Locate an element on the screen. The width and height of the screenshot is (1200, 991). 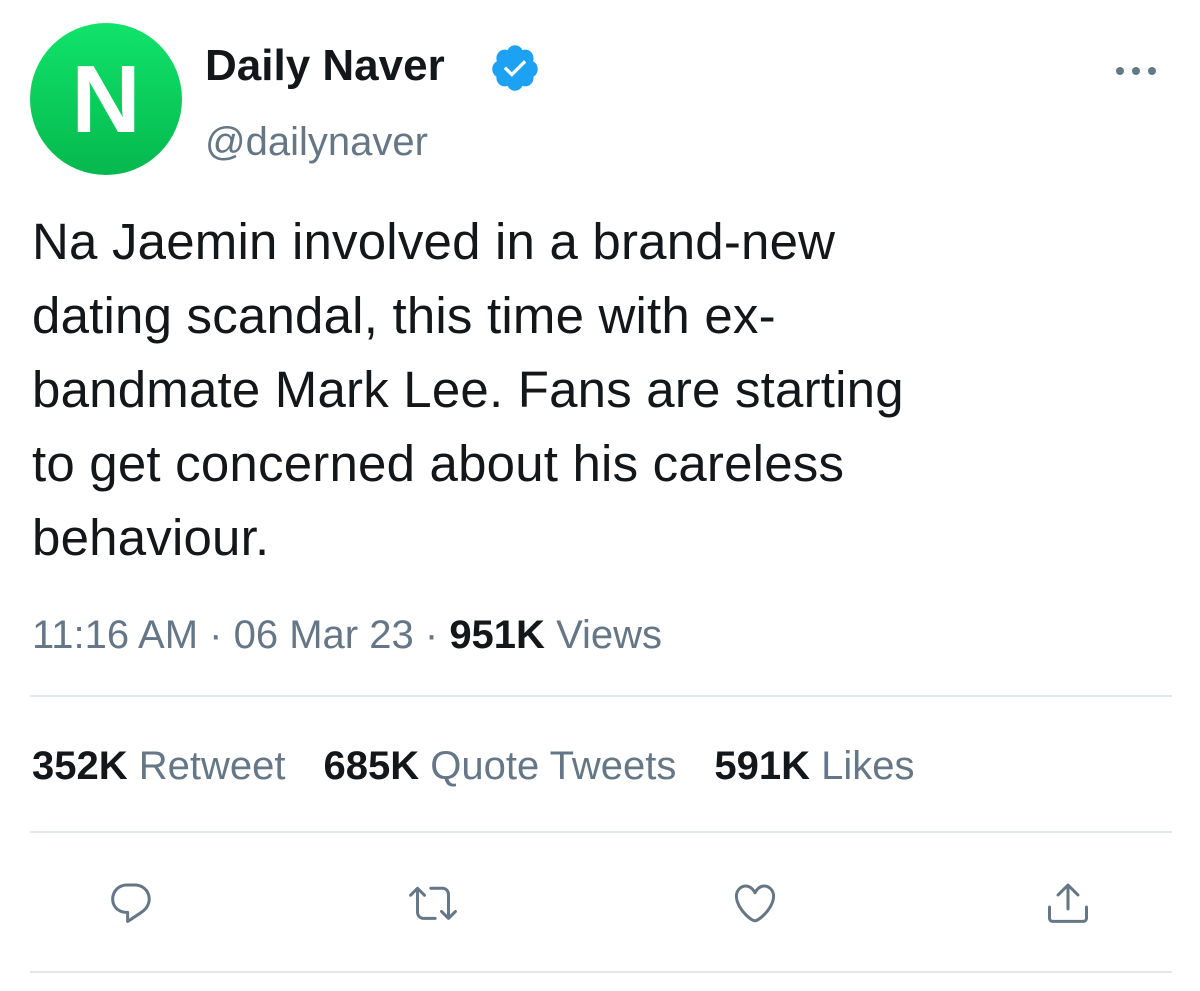
likes-count: 591K is located at coordinates (762, 766).